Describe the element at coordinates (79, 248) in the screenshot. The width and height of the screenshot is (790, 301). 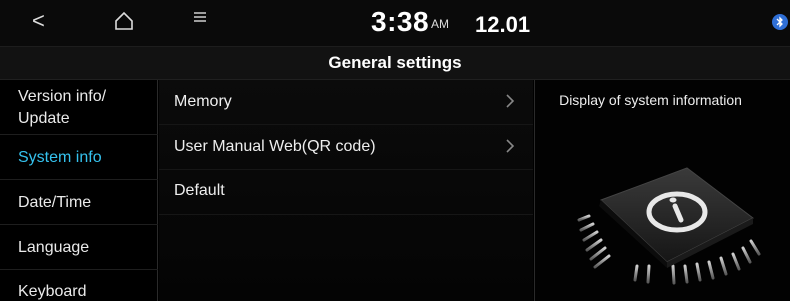
I see `sidebar-item-language: Language` at that location.